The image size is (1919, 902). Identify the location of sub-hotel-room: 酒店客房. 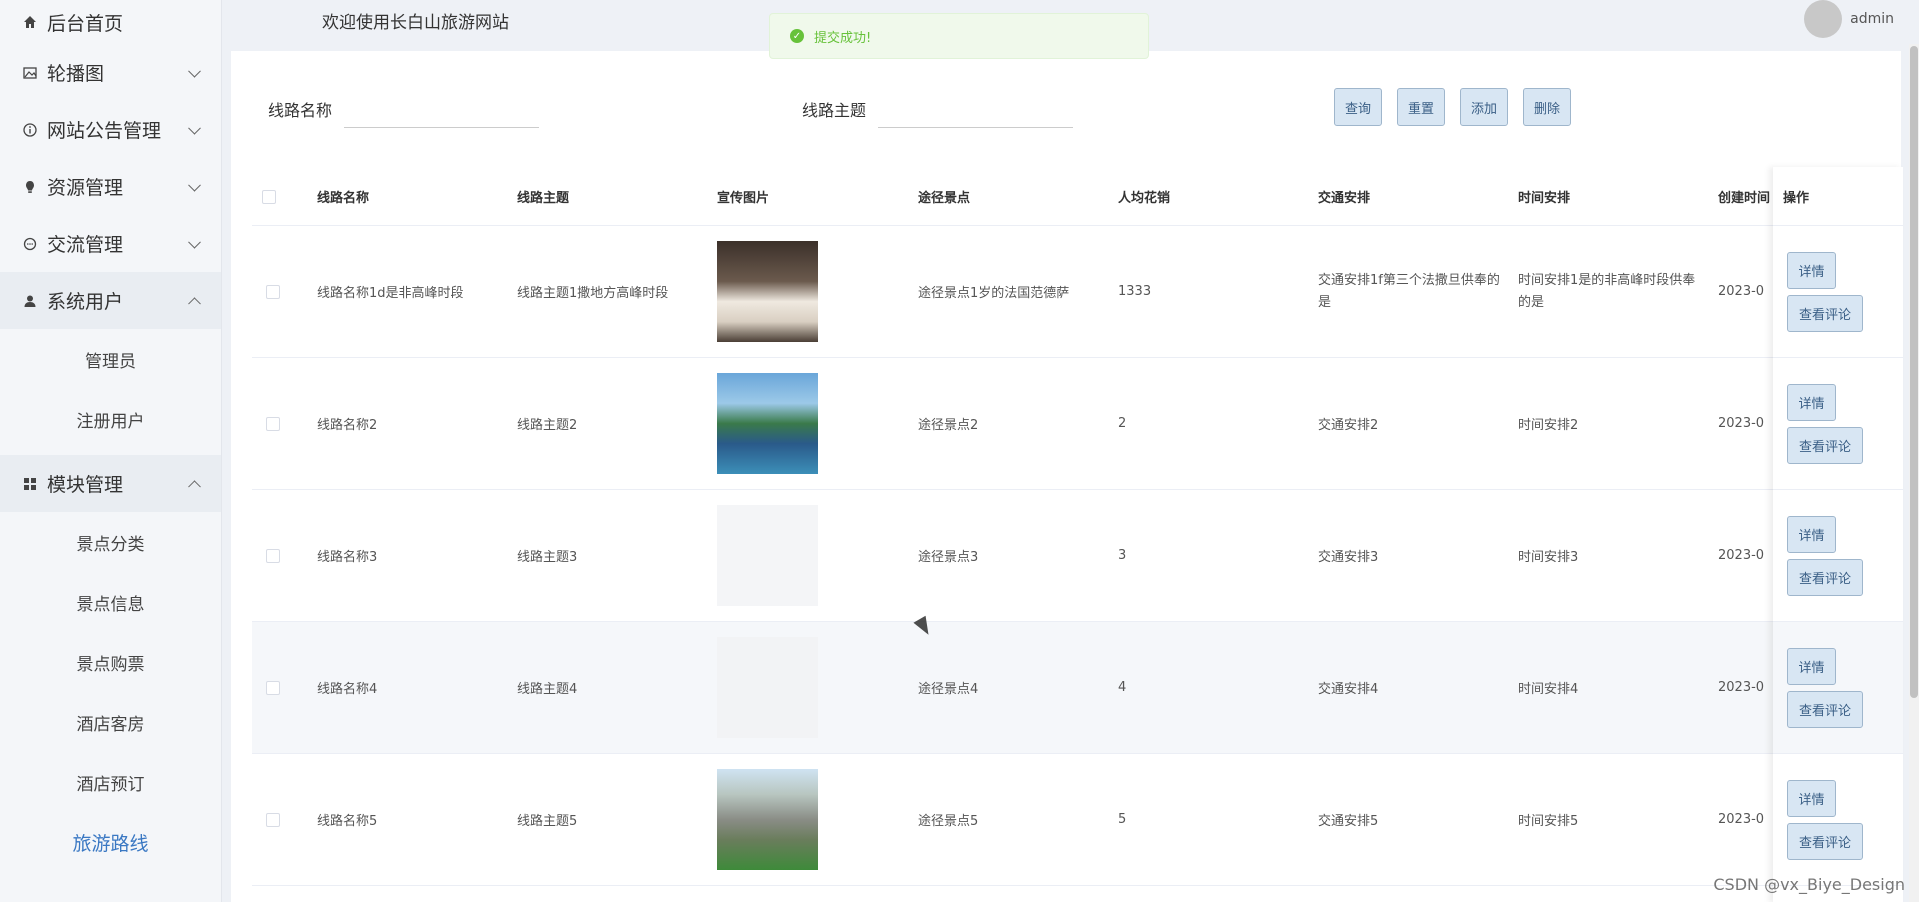
(110, 722).